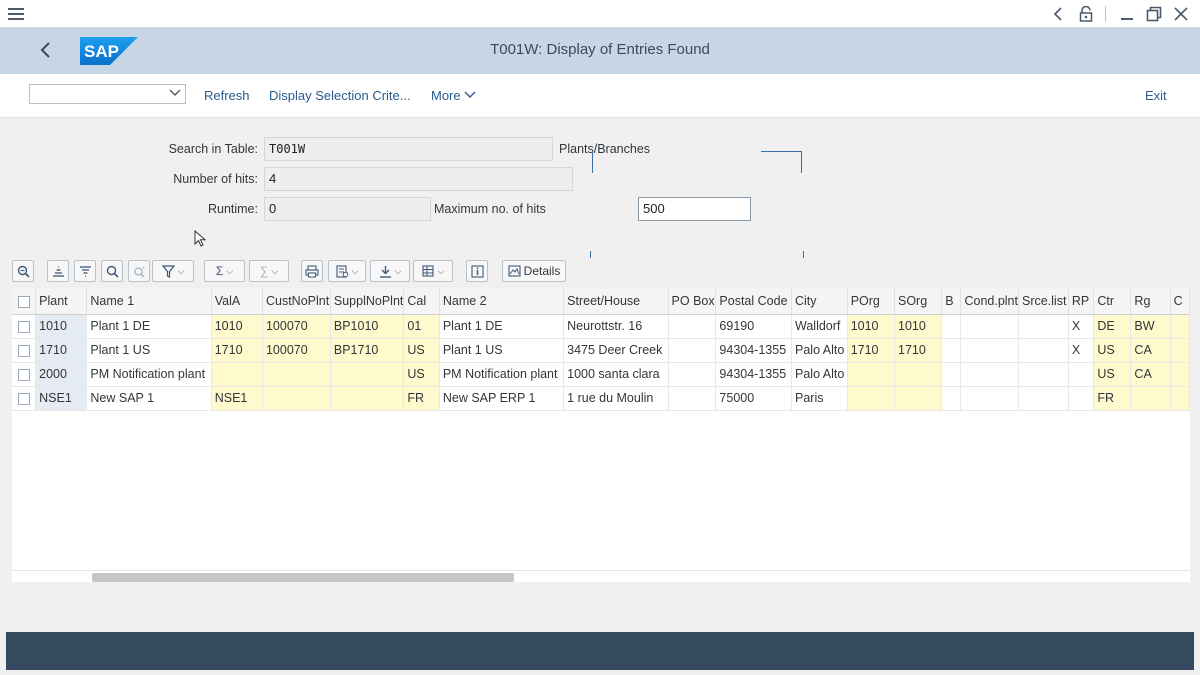 The image size is (1200, 675). What do you see at coordinates (367, 350) in the screenshot?
I see `table-cell: BP1710` at bounding box center [367, 350].